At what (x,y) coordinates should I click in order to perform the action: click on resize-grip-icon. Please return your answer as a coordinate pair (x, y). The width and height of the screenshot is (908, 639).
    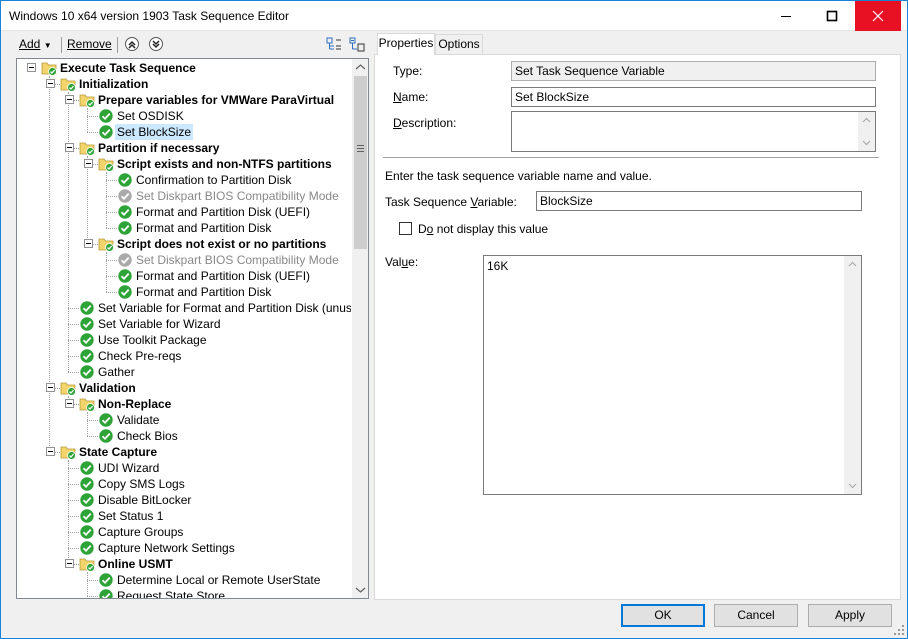
    Looking at the image, I should click on (899, 630).